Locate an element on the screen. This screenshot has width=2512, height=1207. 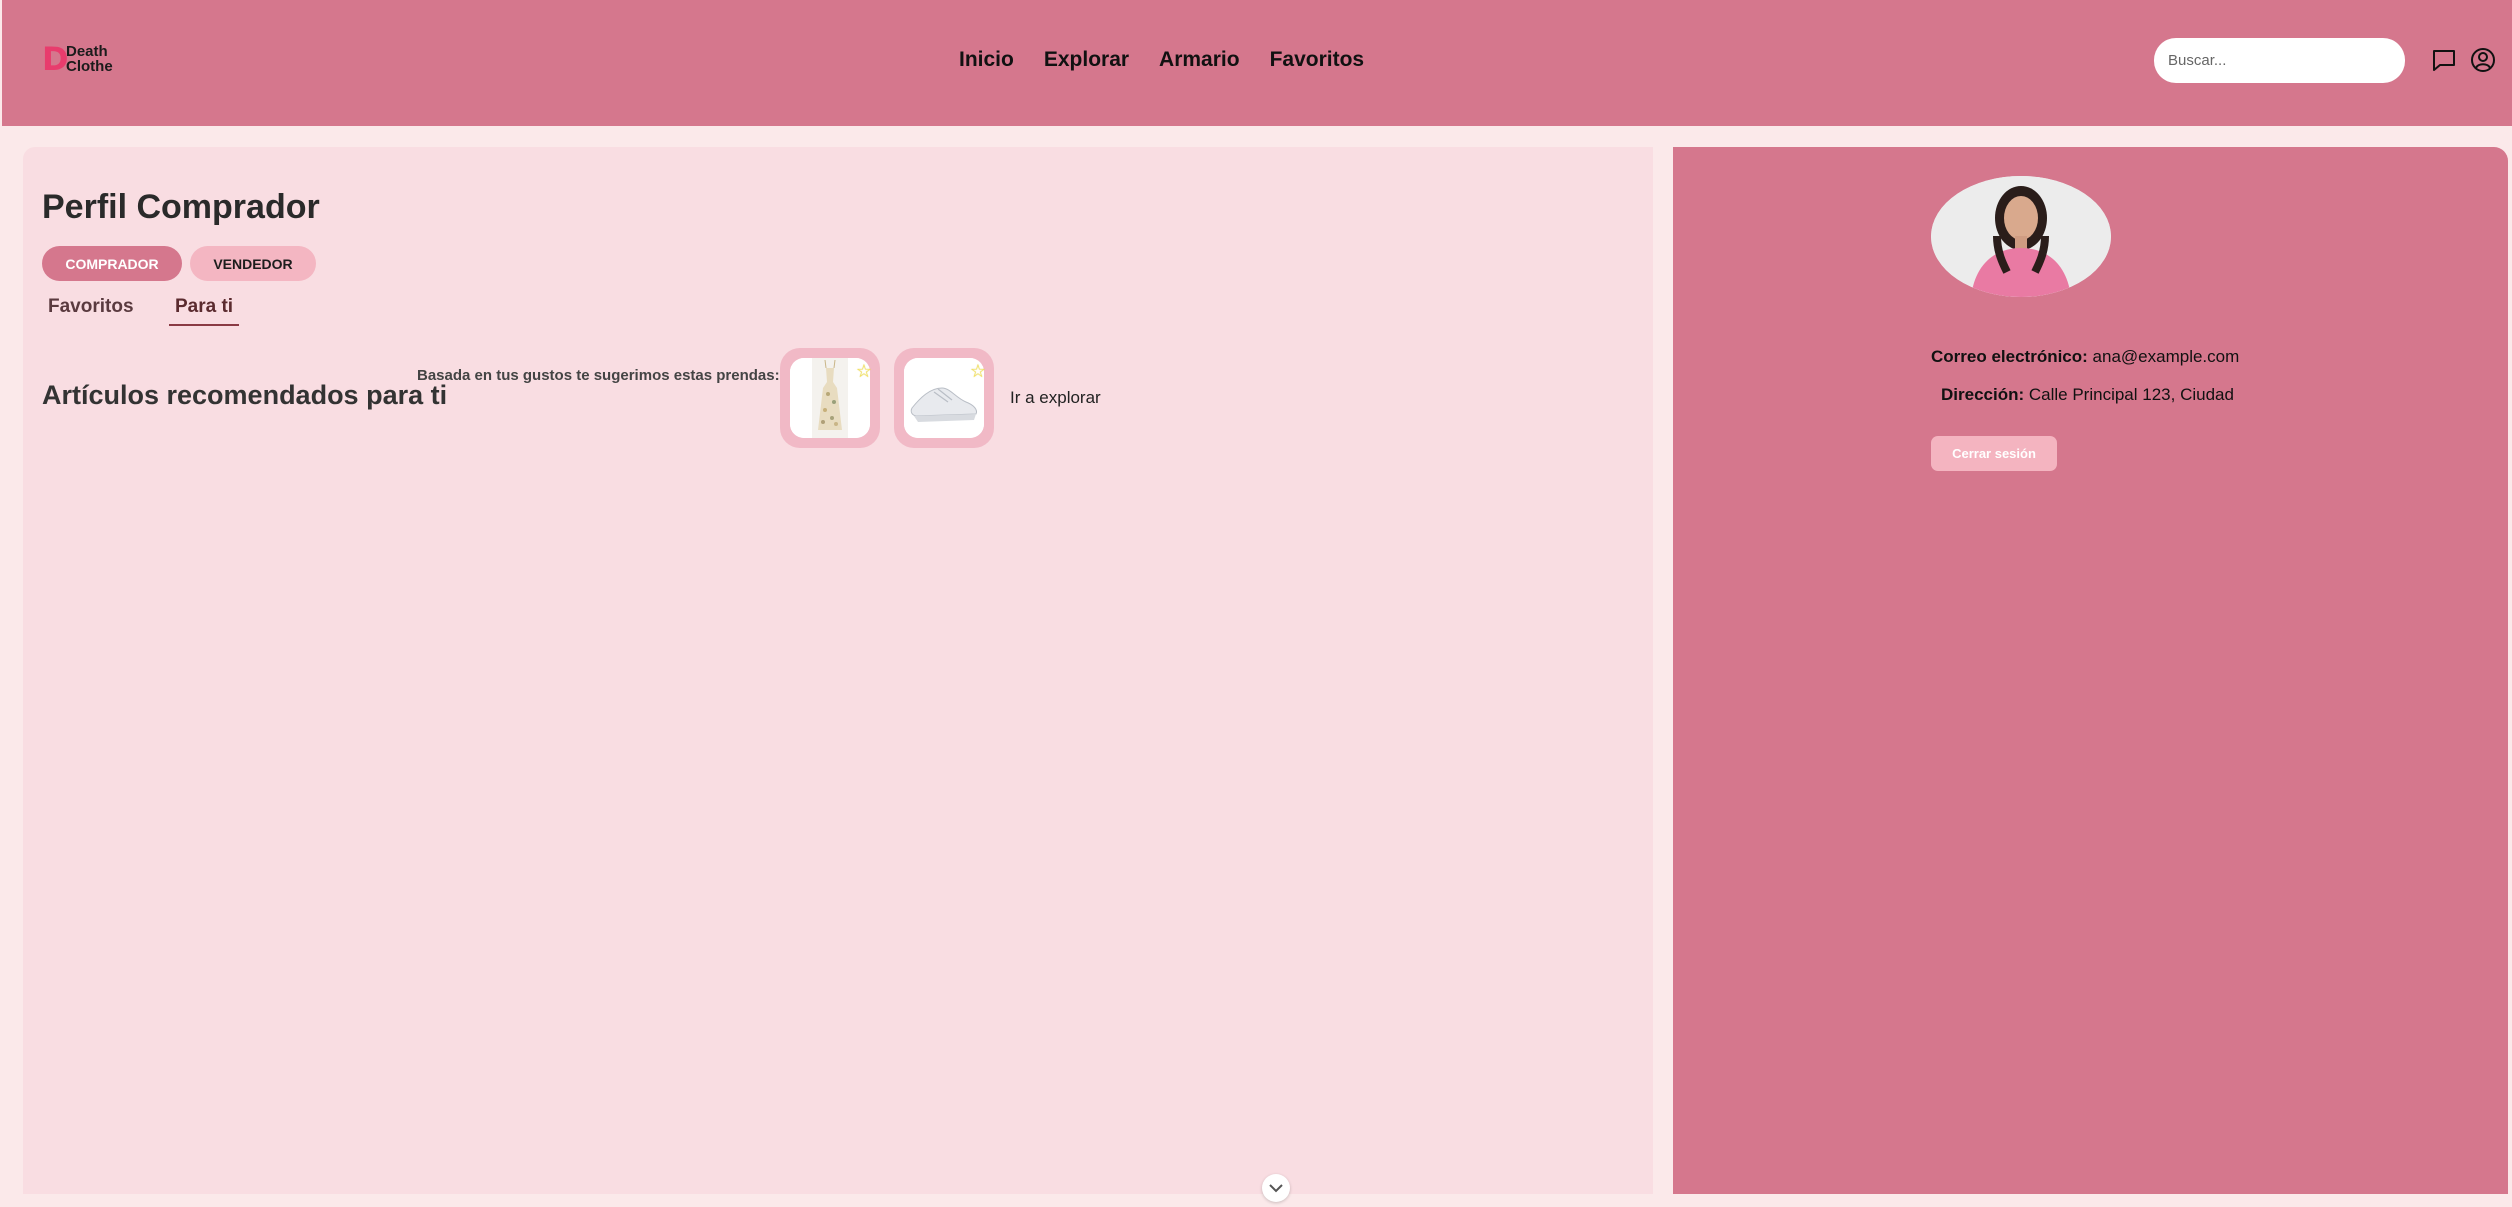
role-buyer-button: COMPRADOR is located at coordinates (112, 263).